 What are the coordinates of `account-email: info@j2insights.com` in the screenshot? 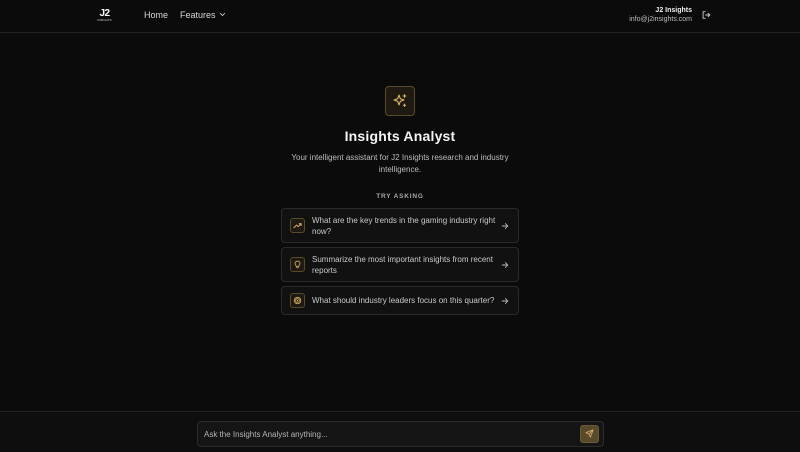 It's located at (660, 19).